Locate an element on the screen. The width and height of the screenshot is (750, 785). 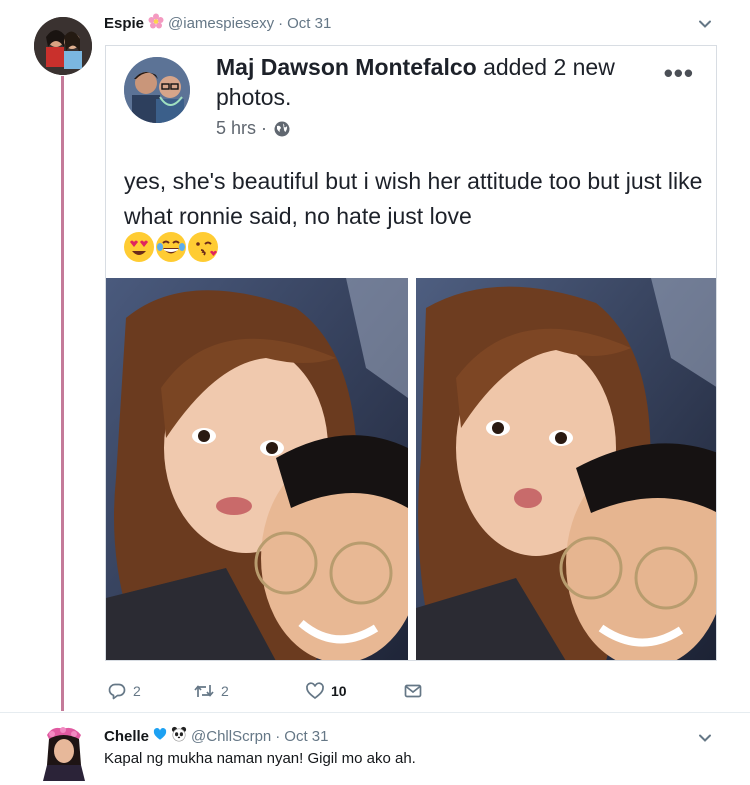
reply-avatar is located at coordinates (64, 753).